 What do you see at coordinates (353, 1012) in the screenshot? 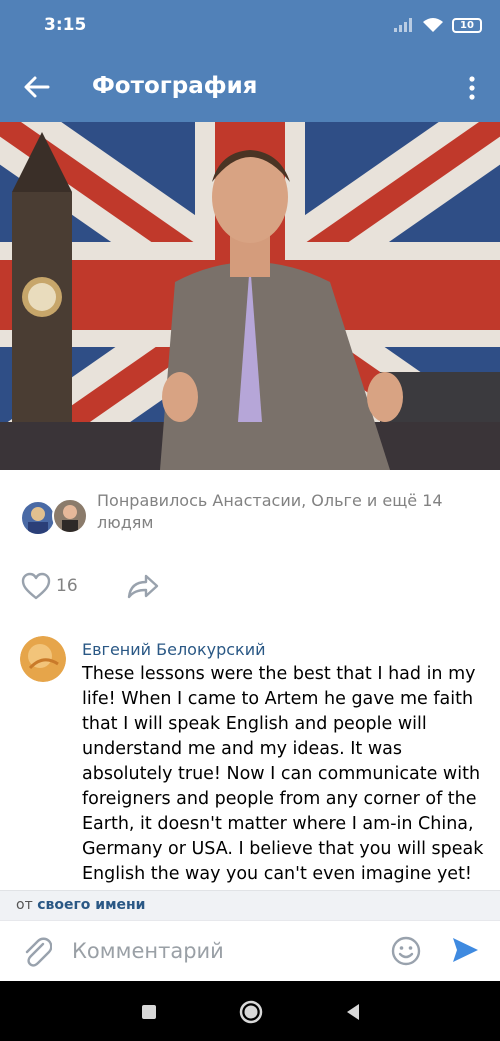
I see `back-icon` at bounding box center [353, 1012].